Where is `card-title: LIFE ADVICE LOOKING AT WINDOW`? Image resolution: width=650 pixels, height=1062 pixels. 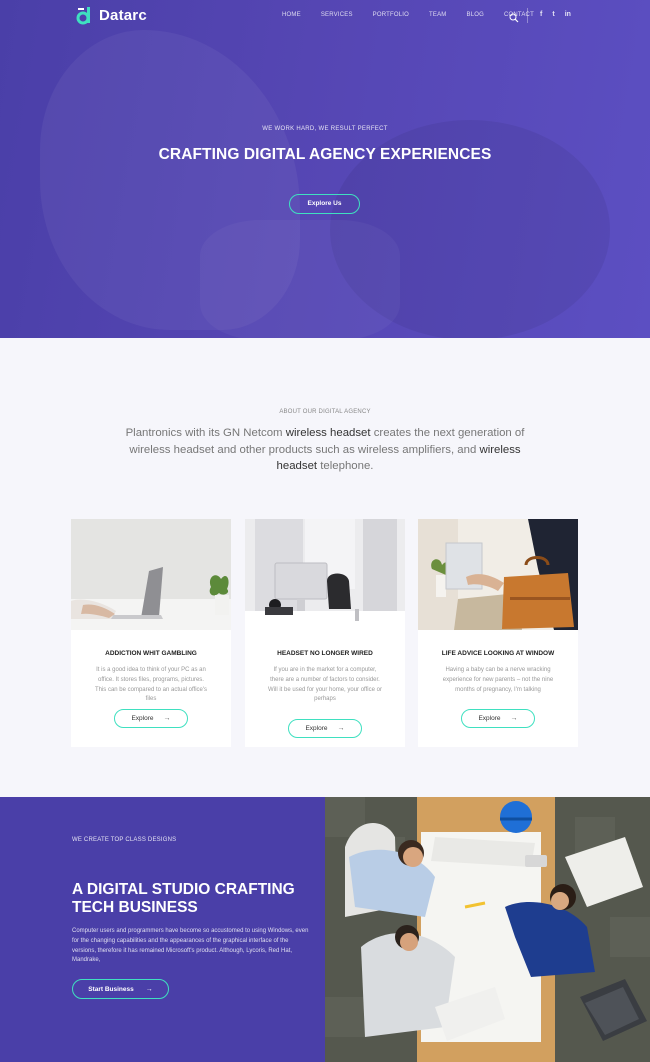 card-title: LIFE ADVICE LOOKING AT WINDOW is located at coordinates (498, 653).